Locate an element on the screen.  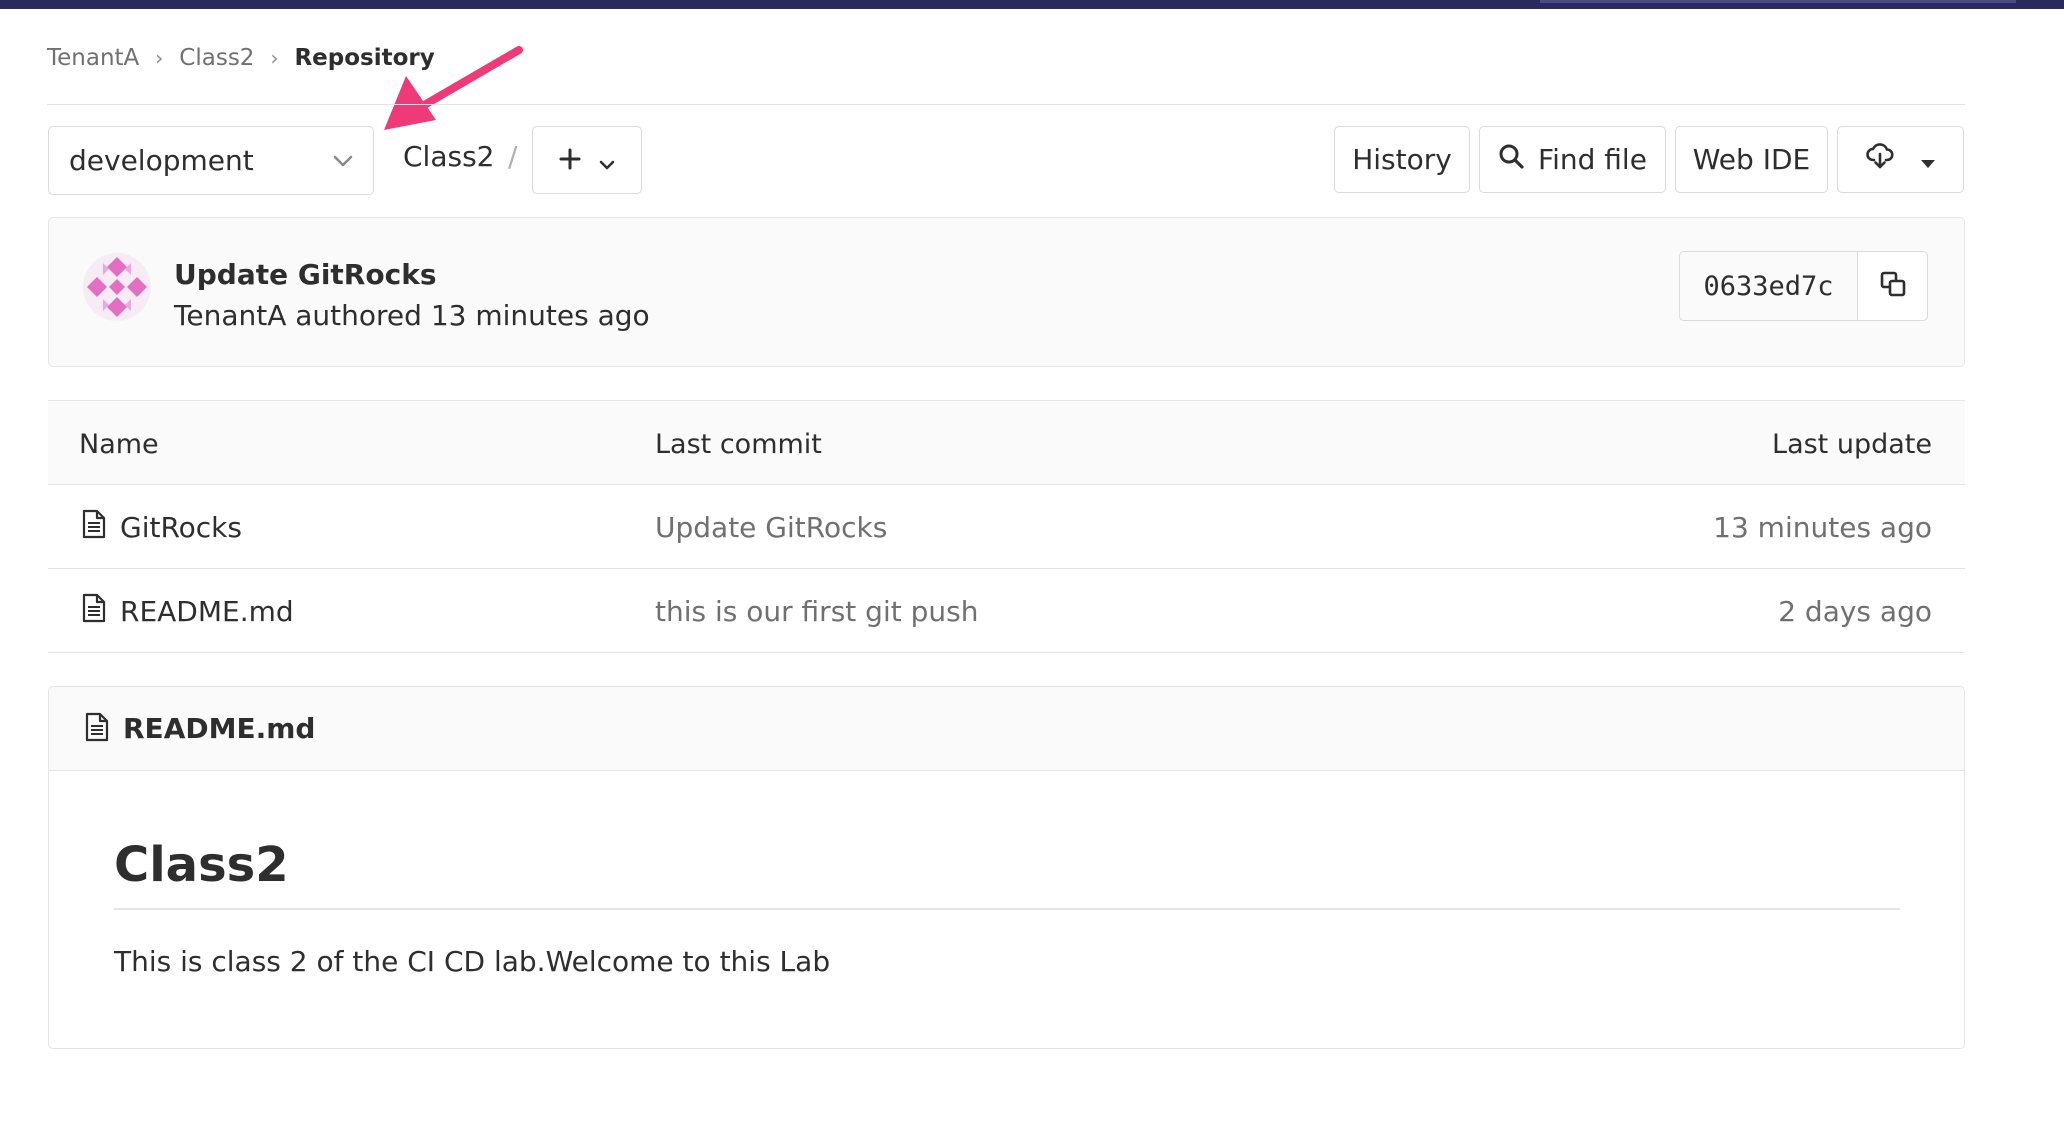
file-last-commit: Update GitRocks is located at coordinates (771, 527).